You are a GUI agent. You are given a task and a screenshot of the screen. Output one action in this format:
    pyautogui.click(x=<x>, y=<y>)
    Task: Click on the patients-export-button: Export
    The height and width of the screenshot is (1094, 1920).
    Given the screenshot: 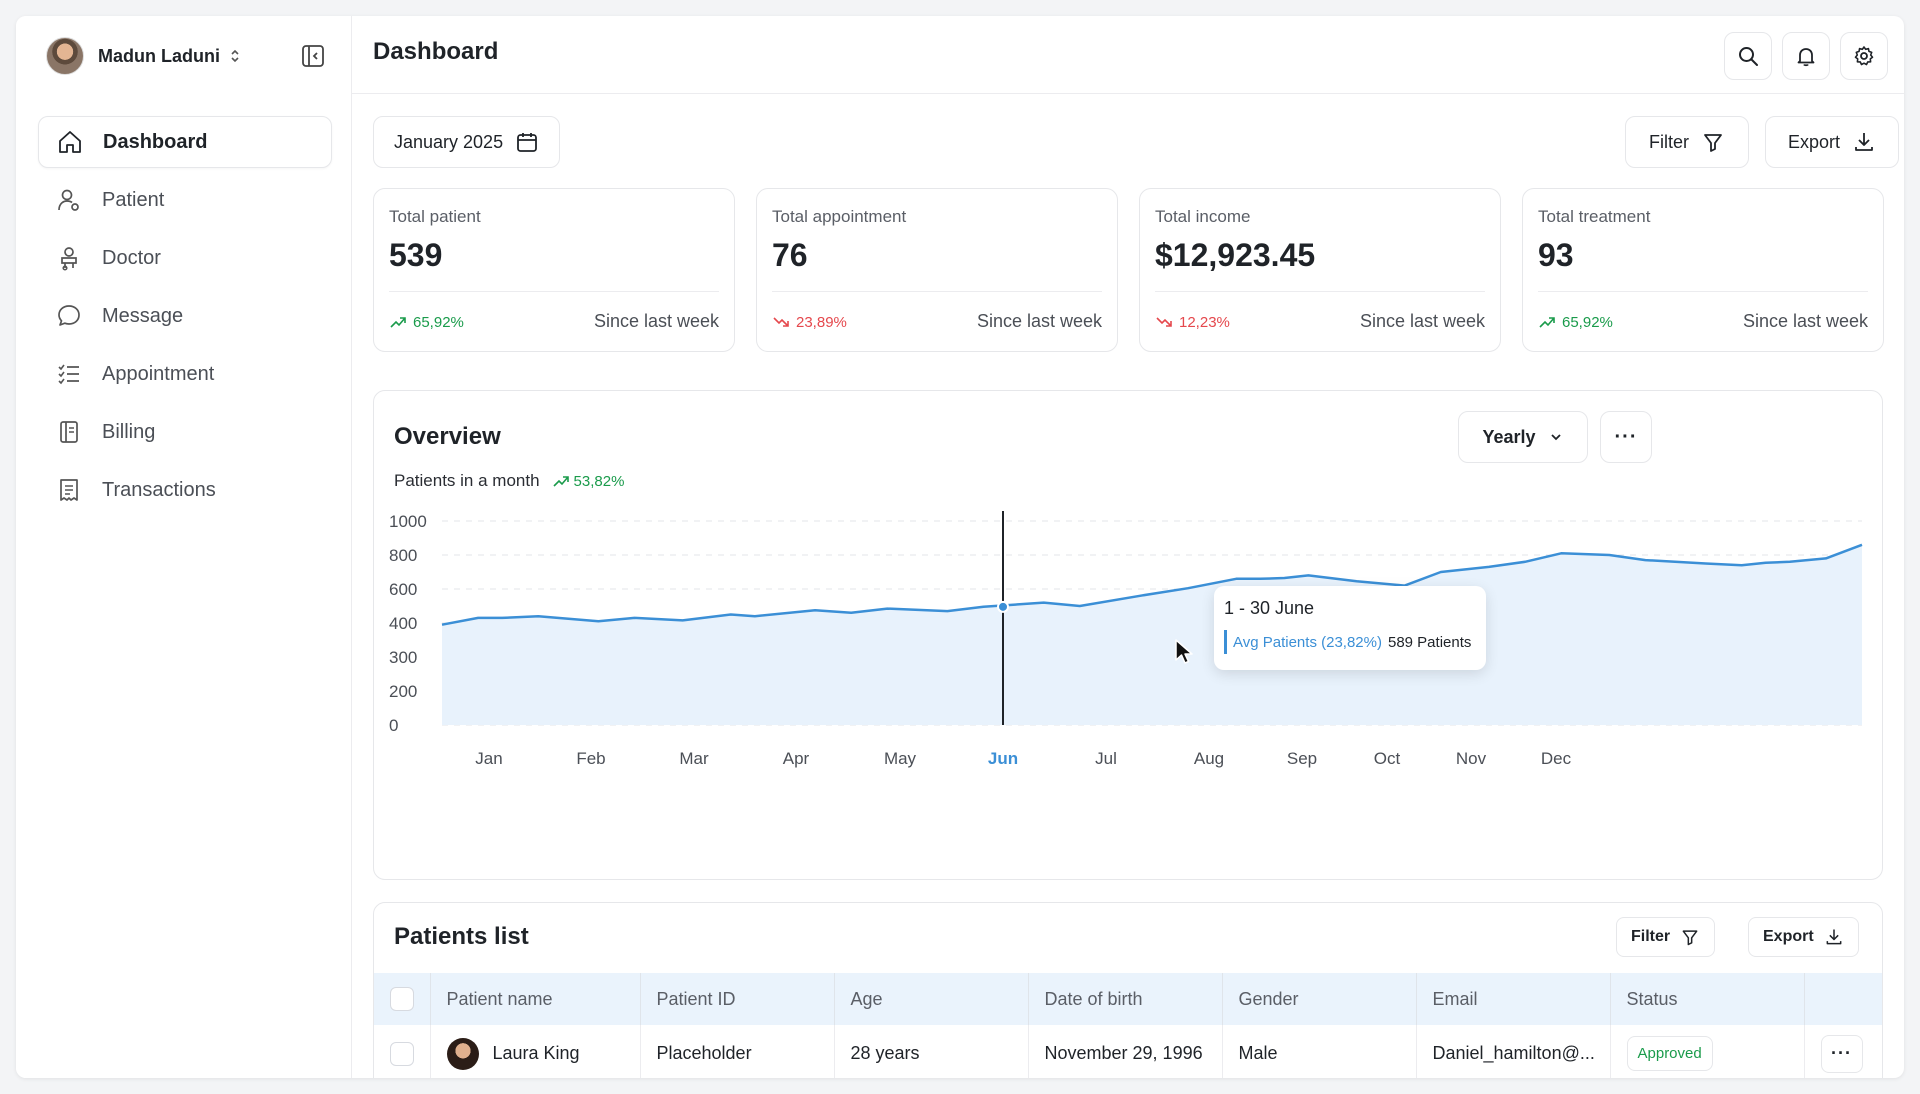 What is the action you would take?
    pyautogui.click(x=1803, y=937)
    